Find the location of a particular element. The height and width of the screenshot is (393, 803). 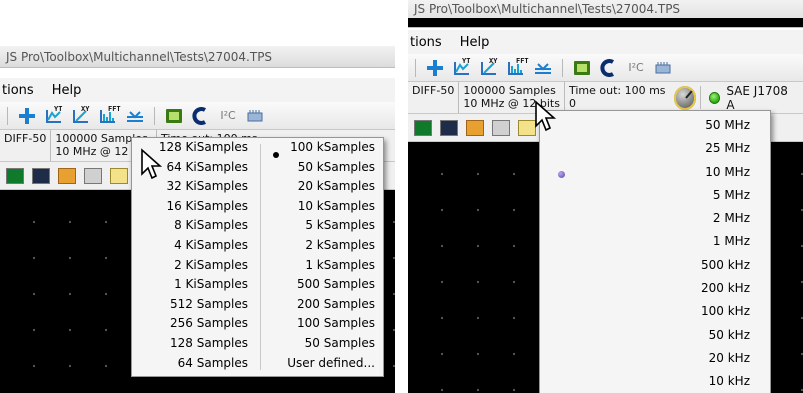

samples-menu-item: 1 KiSamples is located at coordinates (195, 285).